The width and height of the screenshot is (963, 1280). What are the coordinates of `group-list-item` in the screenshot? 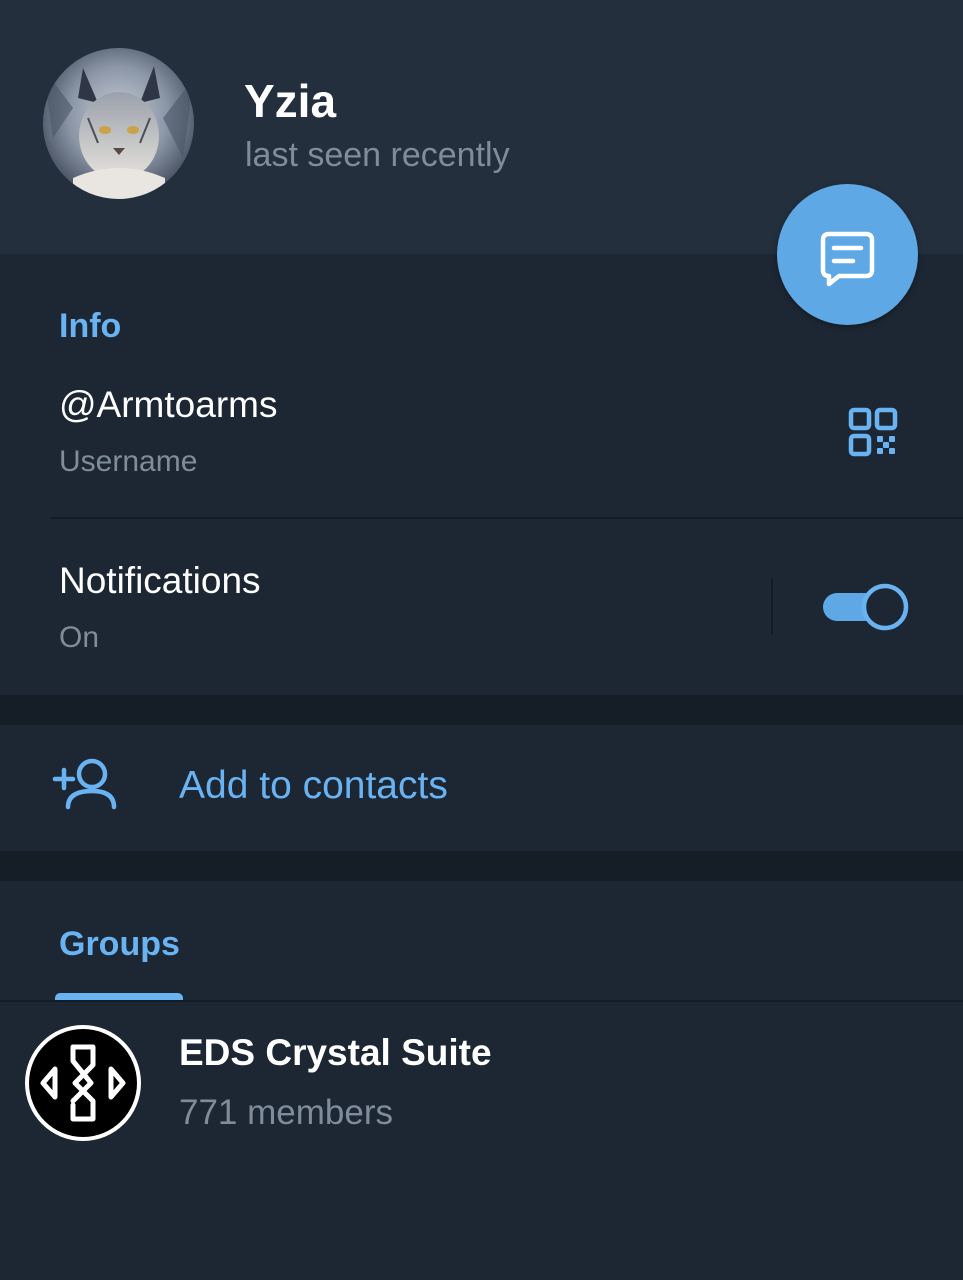 It's located at (481, 1082).